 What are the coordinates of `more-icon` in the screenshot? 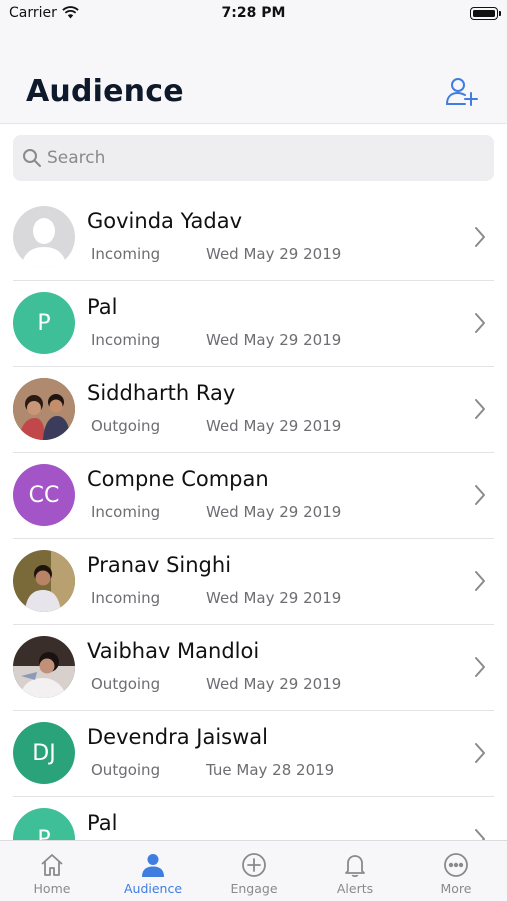 It's located at (456, 865).